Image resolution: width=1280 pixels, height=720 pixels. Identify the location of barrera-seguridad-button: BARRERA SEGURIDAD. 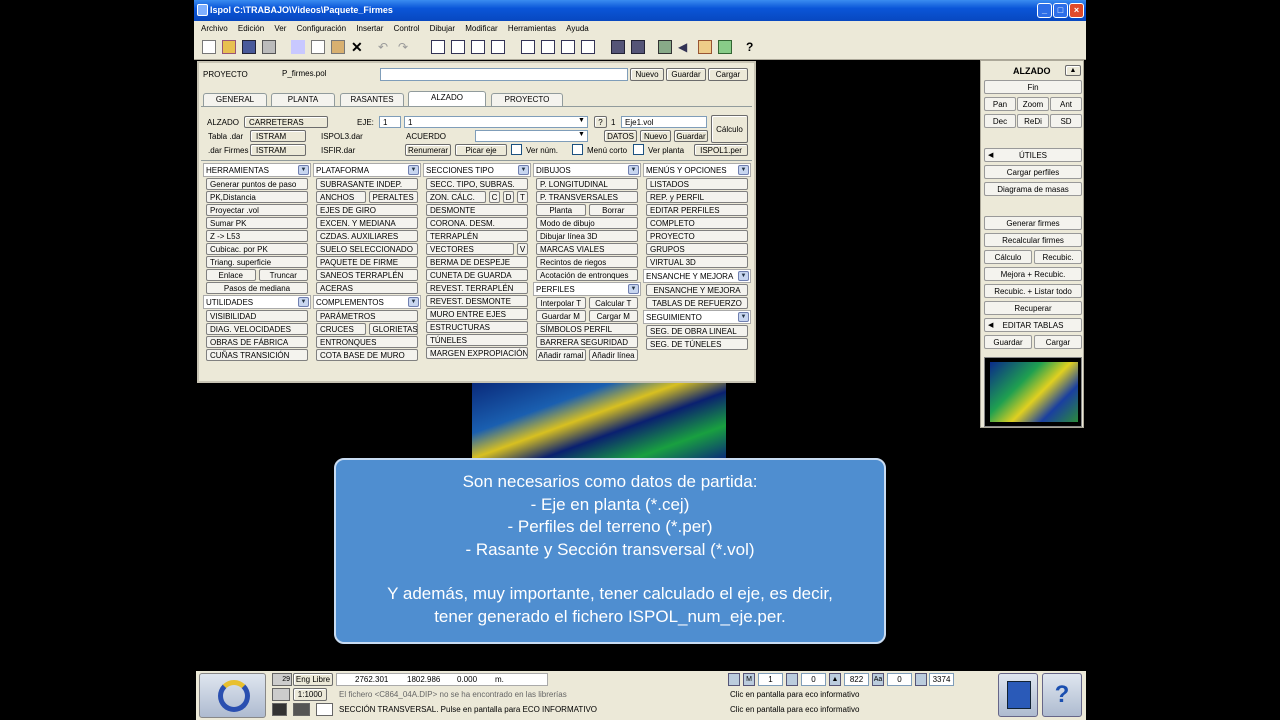
(587, 342).